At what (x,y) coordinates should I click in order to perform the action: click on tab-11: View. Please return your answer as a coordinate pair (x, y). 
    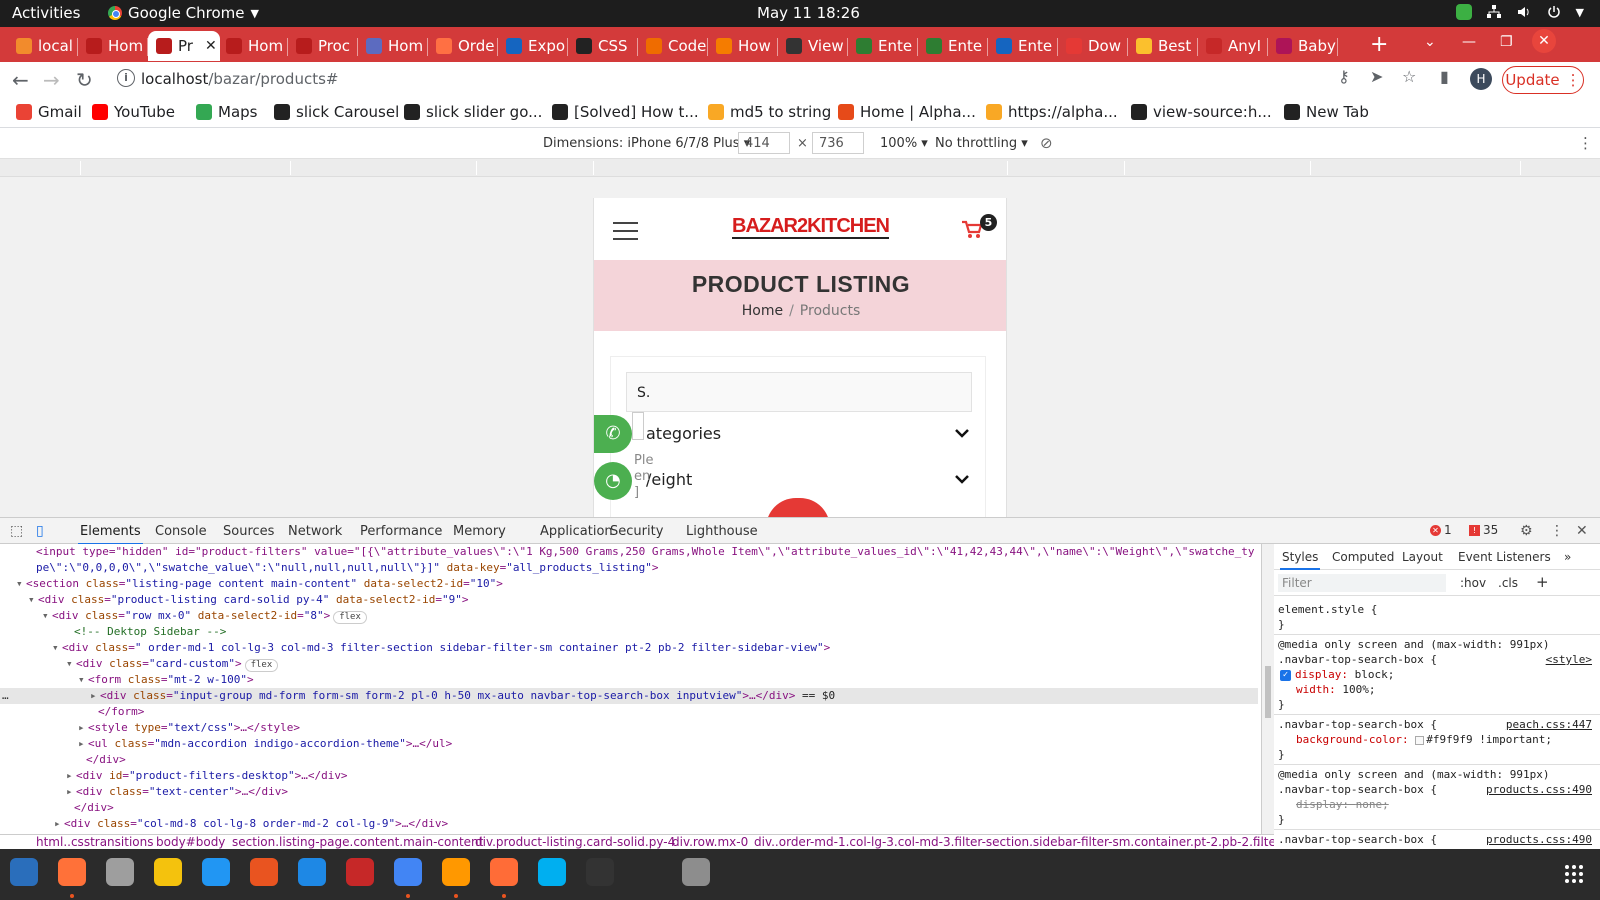
    Looking at the image, I should click on (813, 46).